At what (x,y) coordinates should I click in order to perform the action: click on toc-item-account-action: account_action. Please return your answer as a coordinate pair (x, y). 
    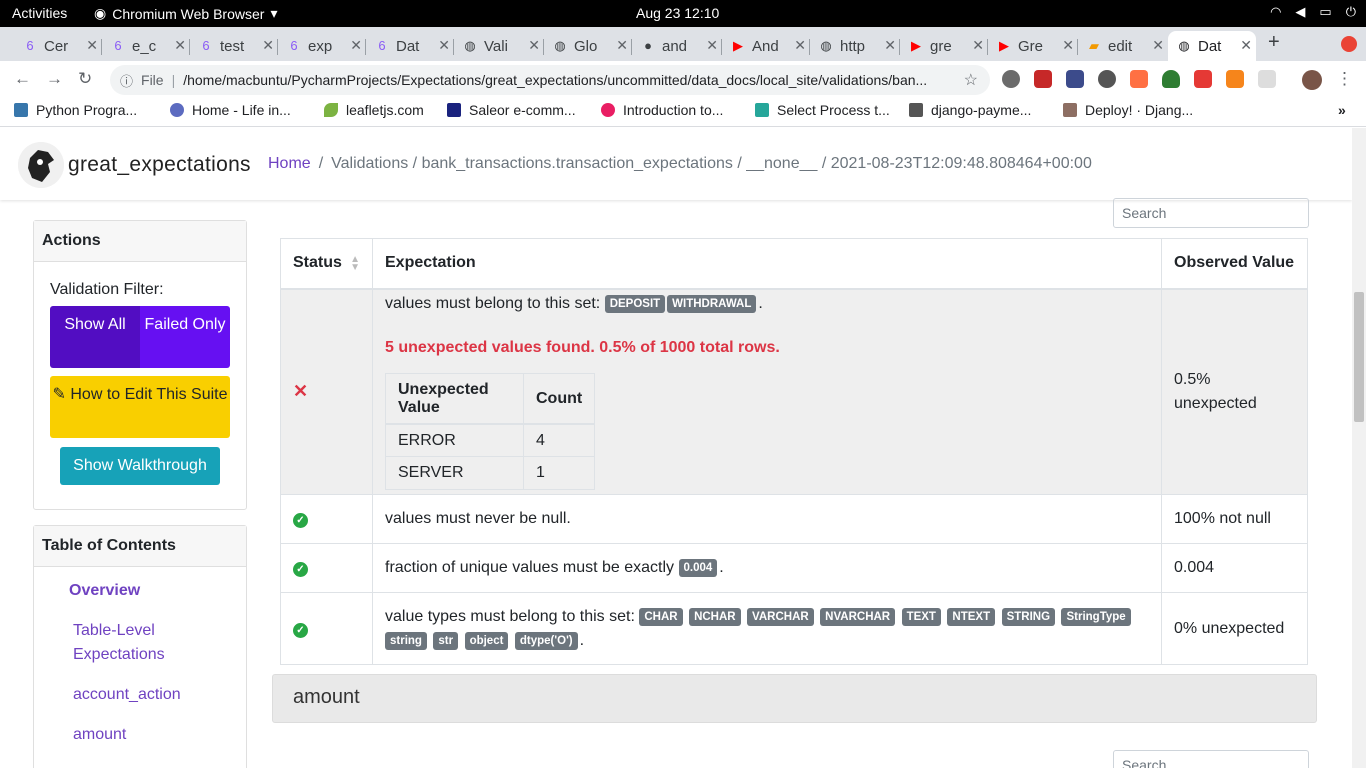
    Looking at the image, I should click on (127, 695).